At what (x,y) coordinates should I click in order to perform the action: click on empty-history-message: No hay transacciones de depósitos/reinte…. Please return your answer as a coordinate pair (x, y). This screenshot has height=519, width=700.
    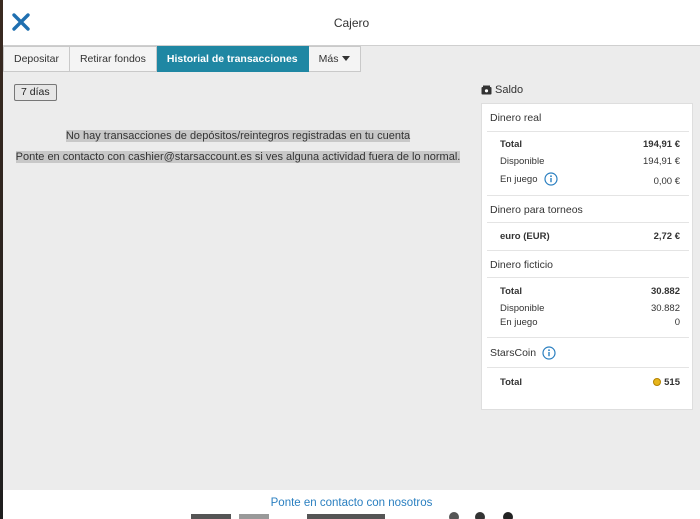
    Looking at the image, I should click on (238, 136).